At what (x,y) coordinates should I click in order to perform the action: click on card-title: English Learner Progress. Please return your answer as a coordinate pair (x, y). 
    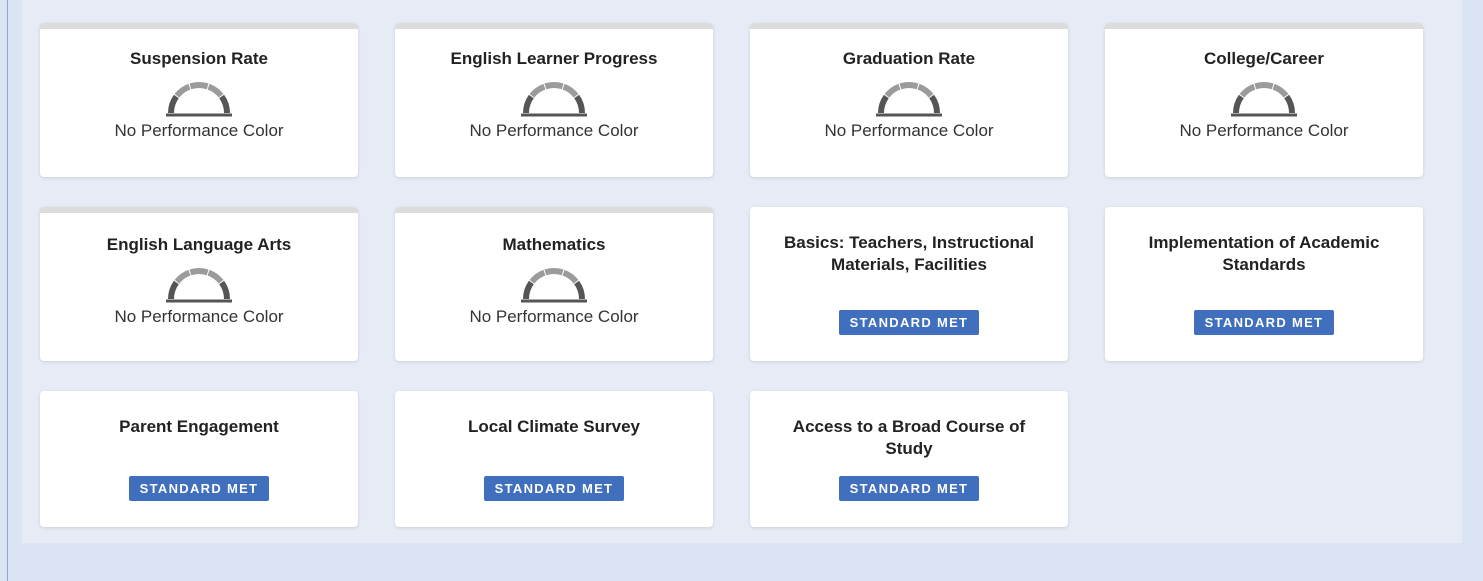
    Looking at the image, I should click on (554, 58).